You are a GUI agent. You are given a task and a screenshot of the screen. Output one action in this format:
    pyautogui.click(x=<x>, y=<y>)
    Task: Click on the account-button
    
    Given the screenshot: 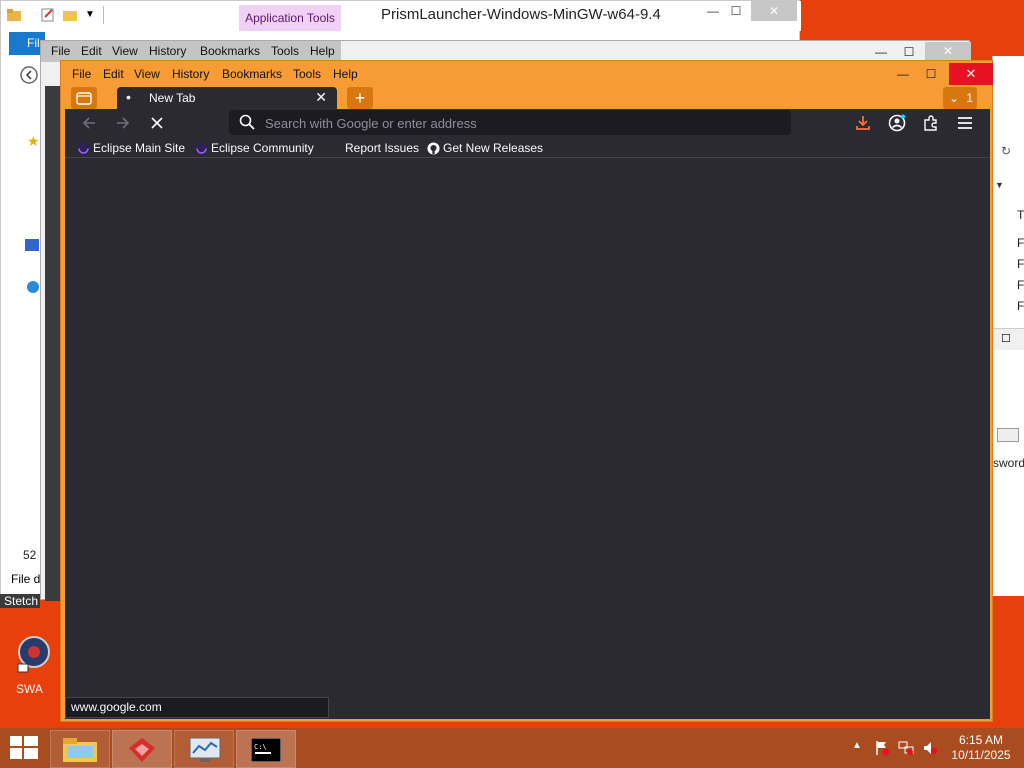 What is the action you would take?
    pyautogui.click(x=897, y=123)
    